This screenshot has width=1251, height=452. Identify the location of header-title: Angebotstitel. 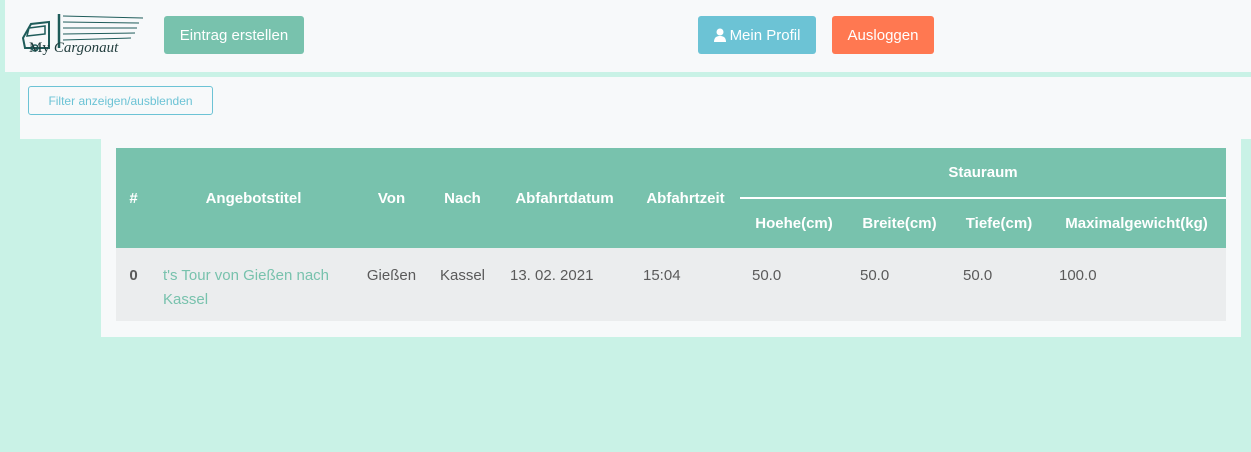
(253, 198).